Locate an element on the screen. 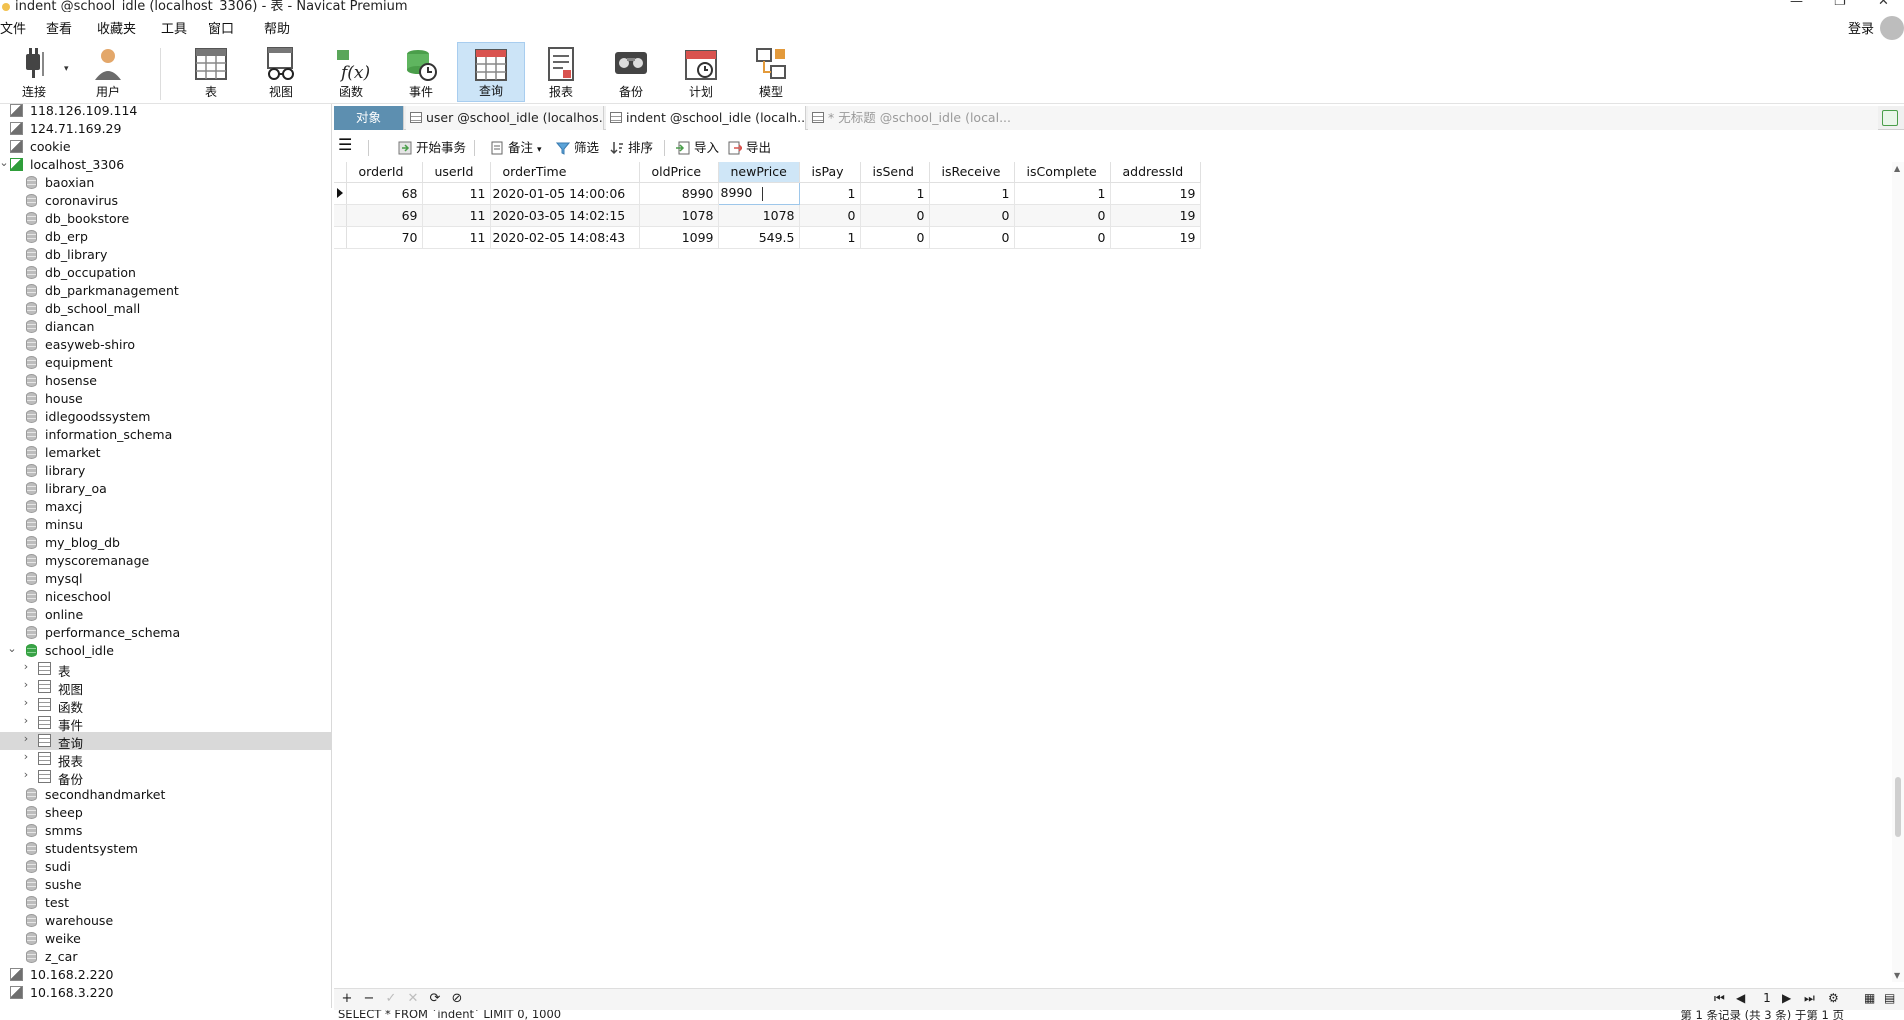 The width and height of the screenshot is (1904, 1020). tree-item-coronavirus: coronavirus is located at coordinates (165, 201).